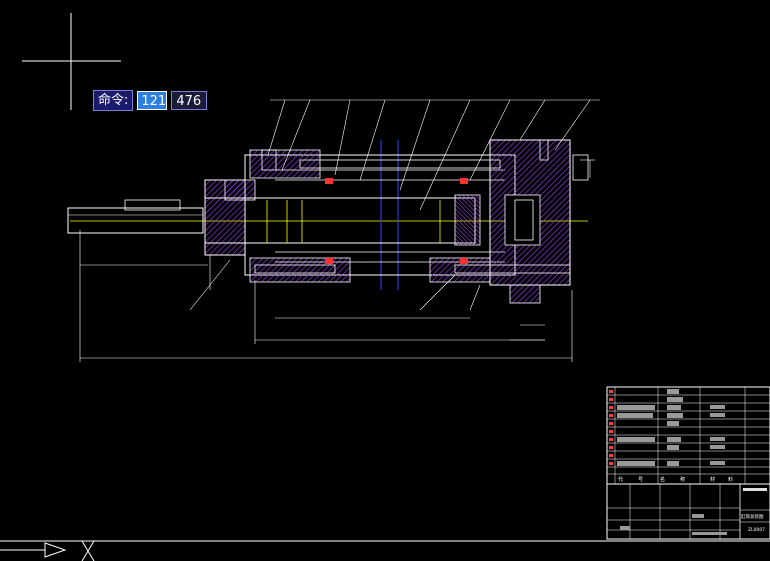 Image resolution: width=770 pixels, height=561 pixels. What do you see at coordinates (682, 479) in the screenshot?
I see `title-block-header-4: 称` at bounding box center [682, 479].